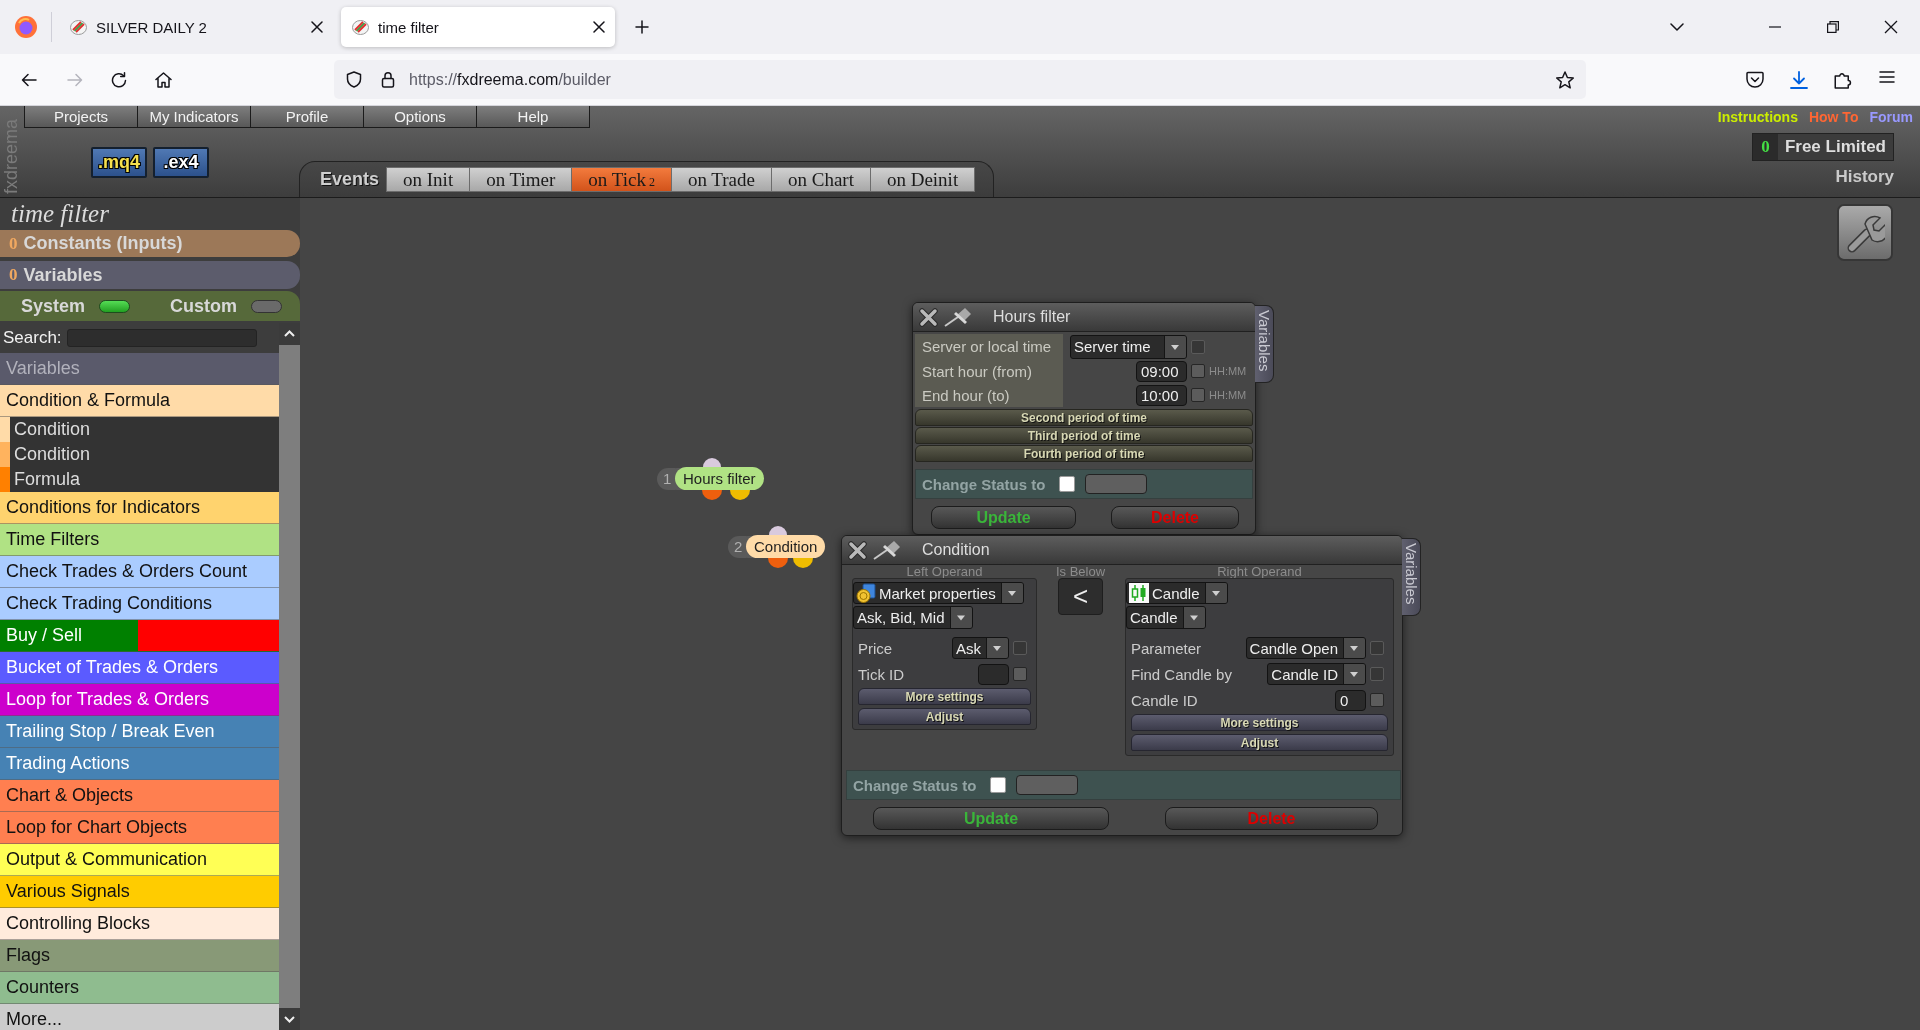  Describe the element at coordinates (938, 593) in the screenshot. I see `dropdown: Market properties` at that location.